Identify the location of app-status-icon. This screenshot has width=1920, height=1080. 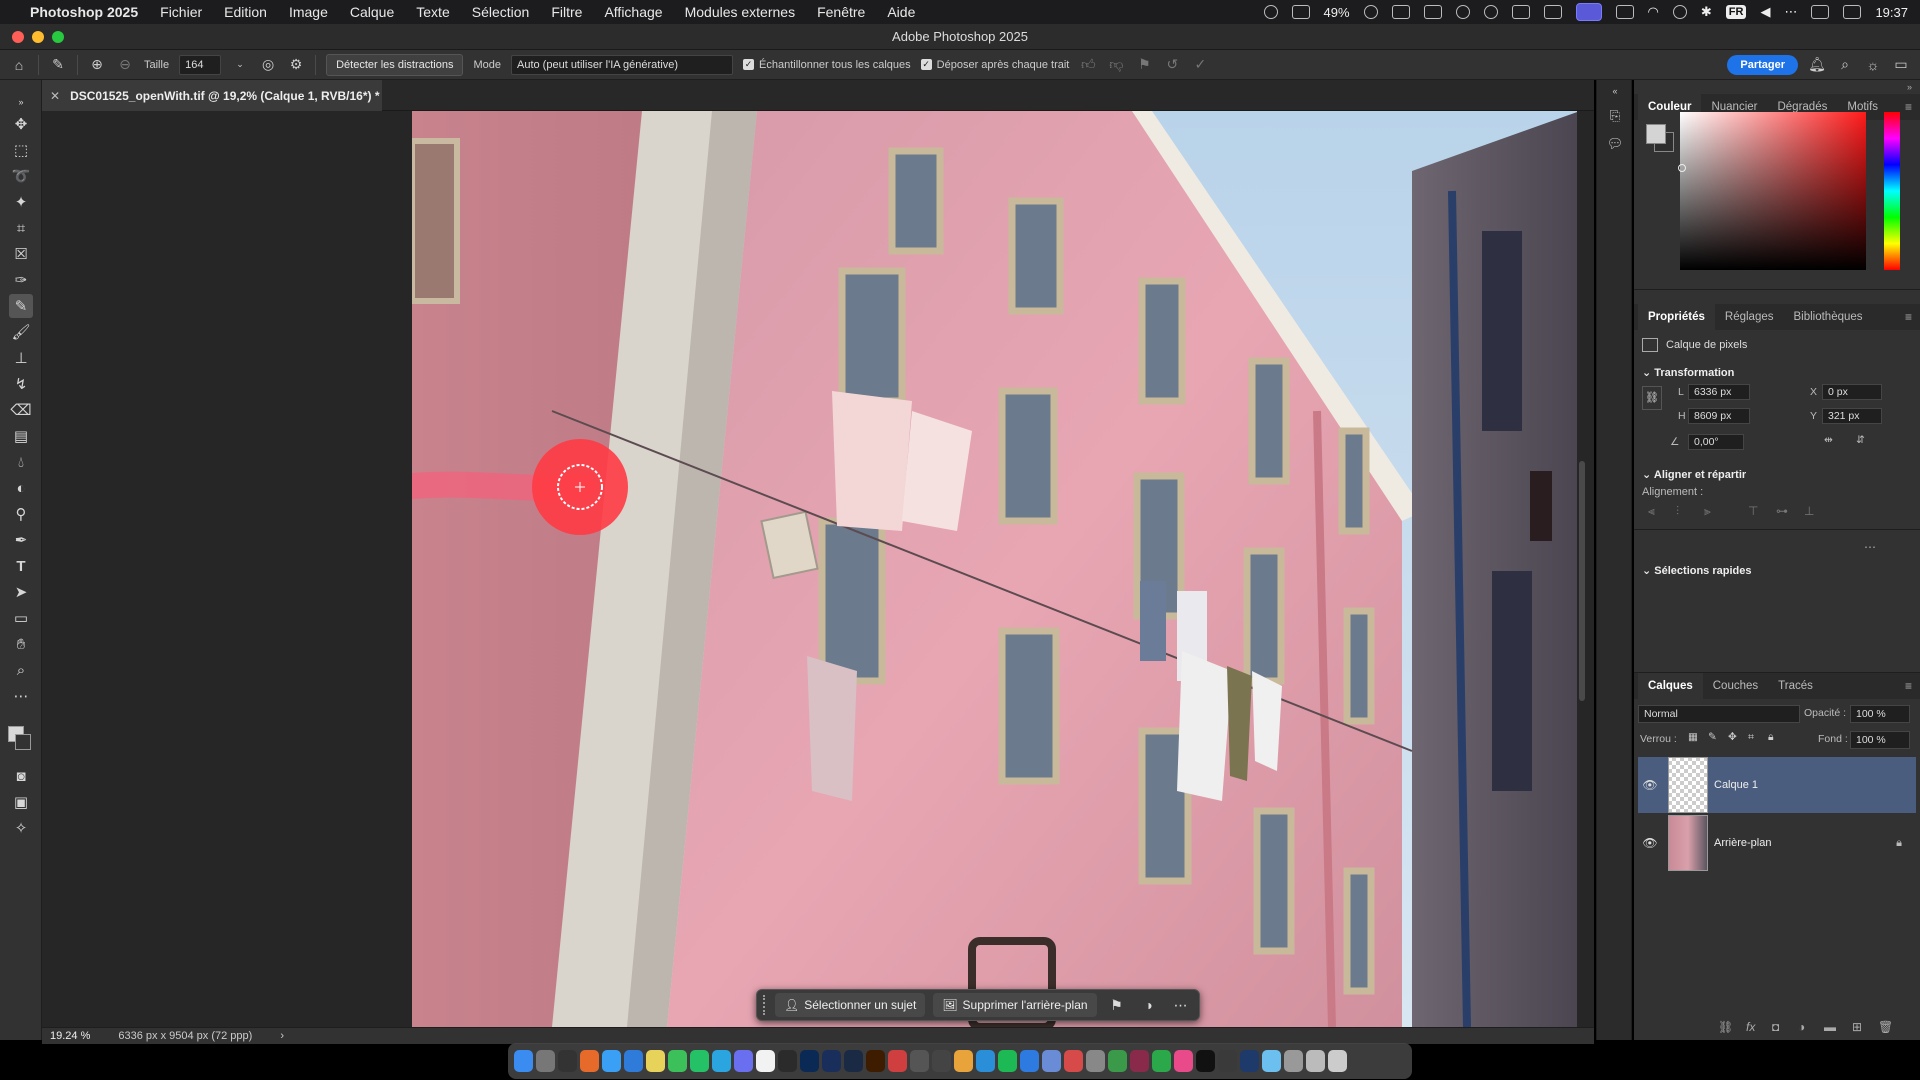
(1400, 12).